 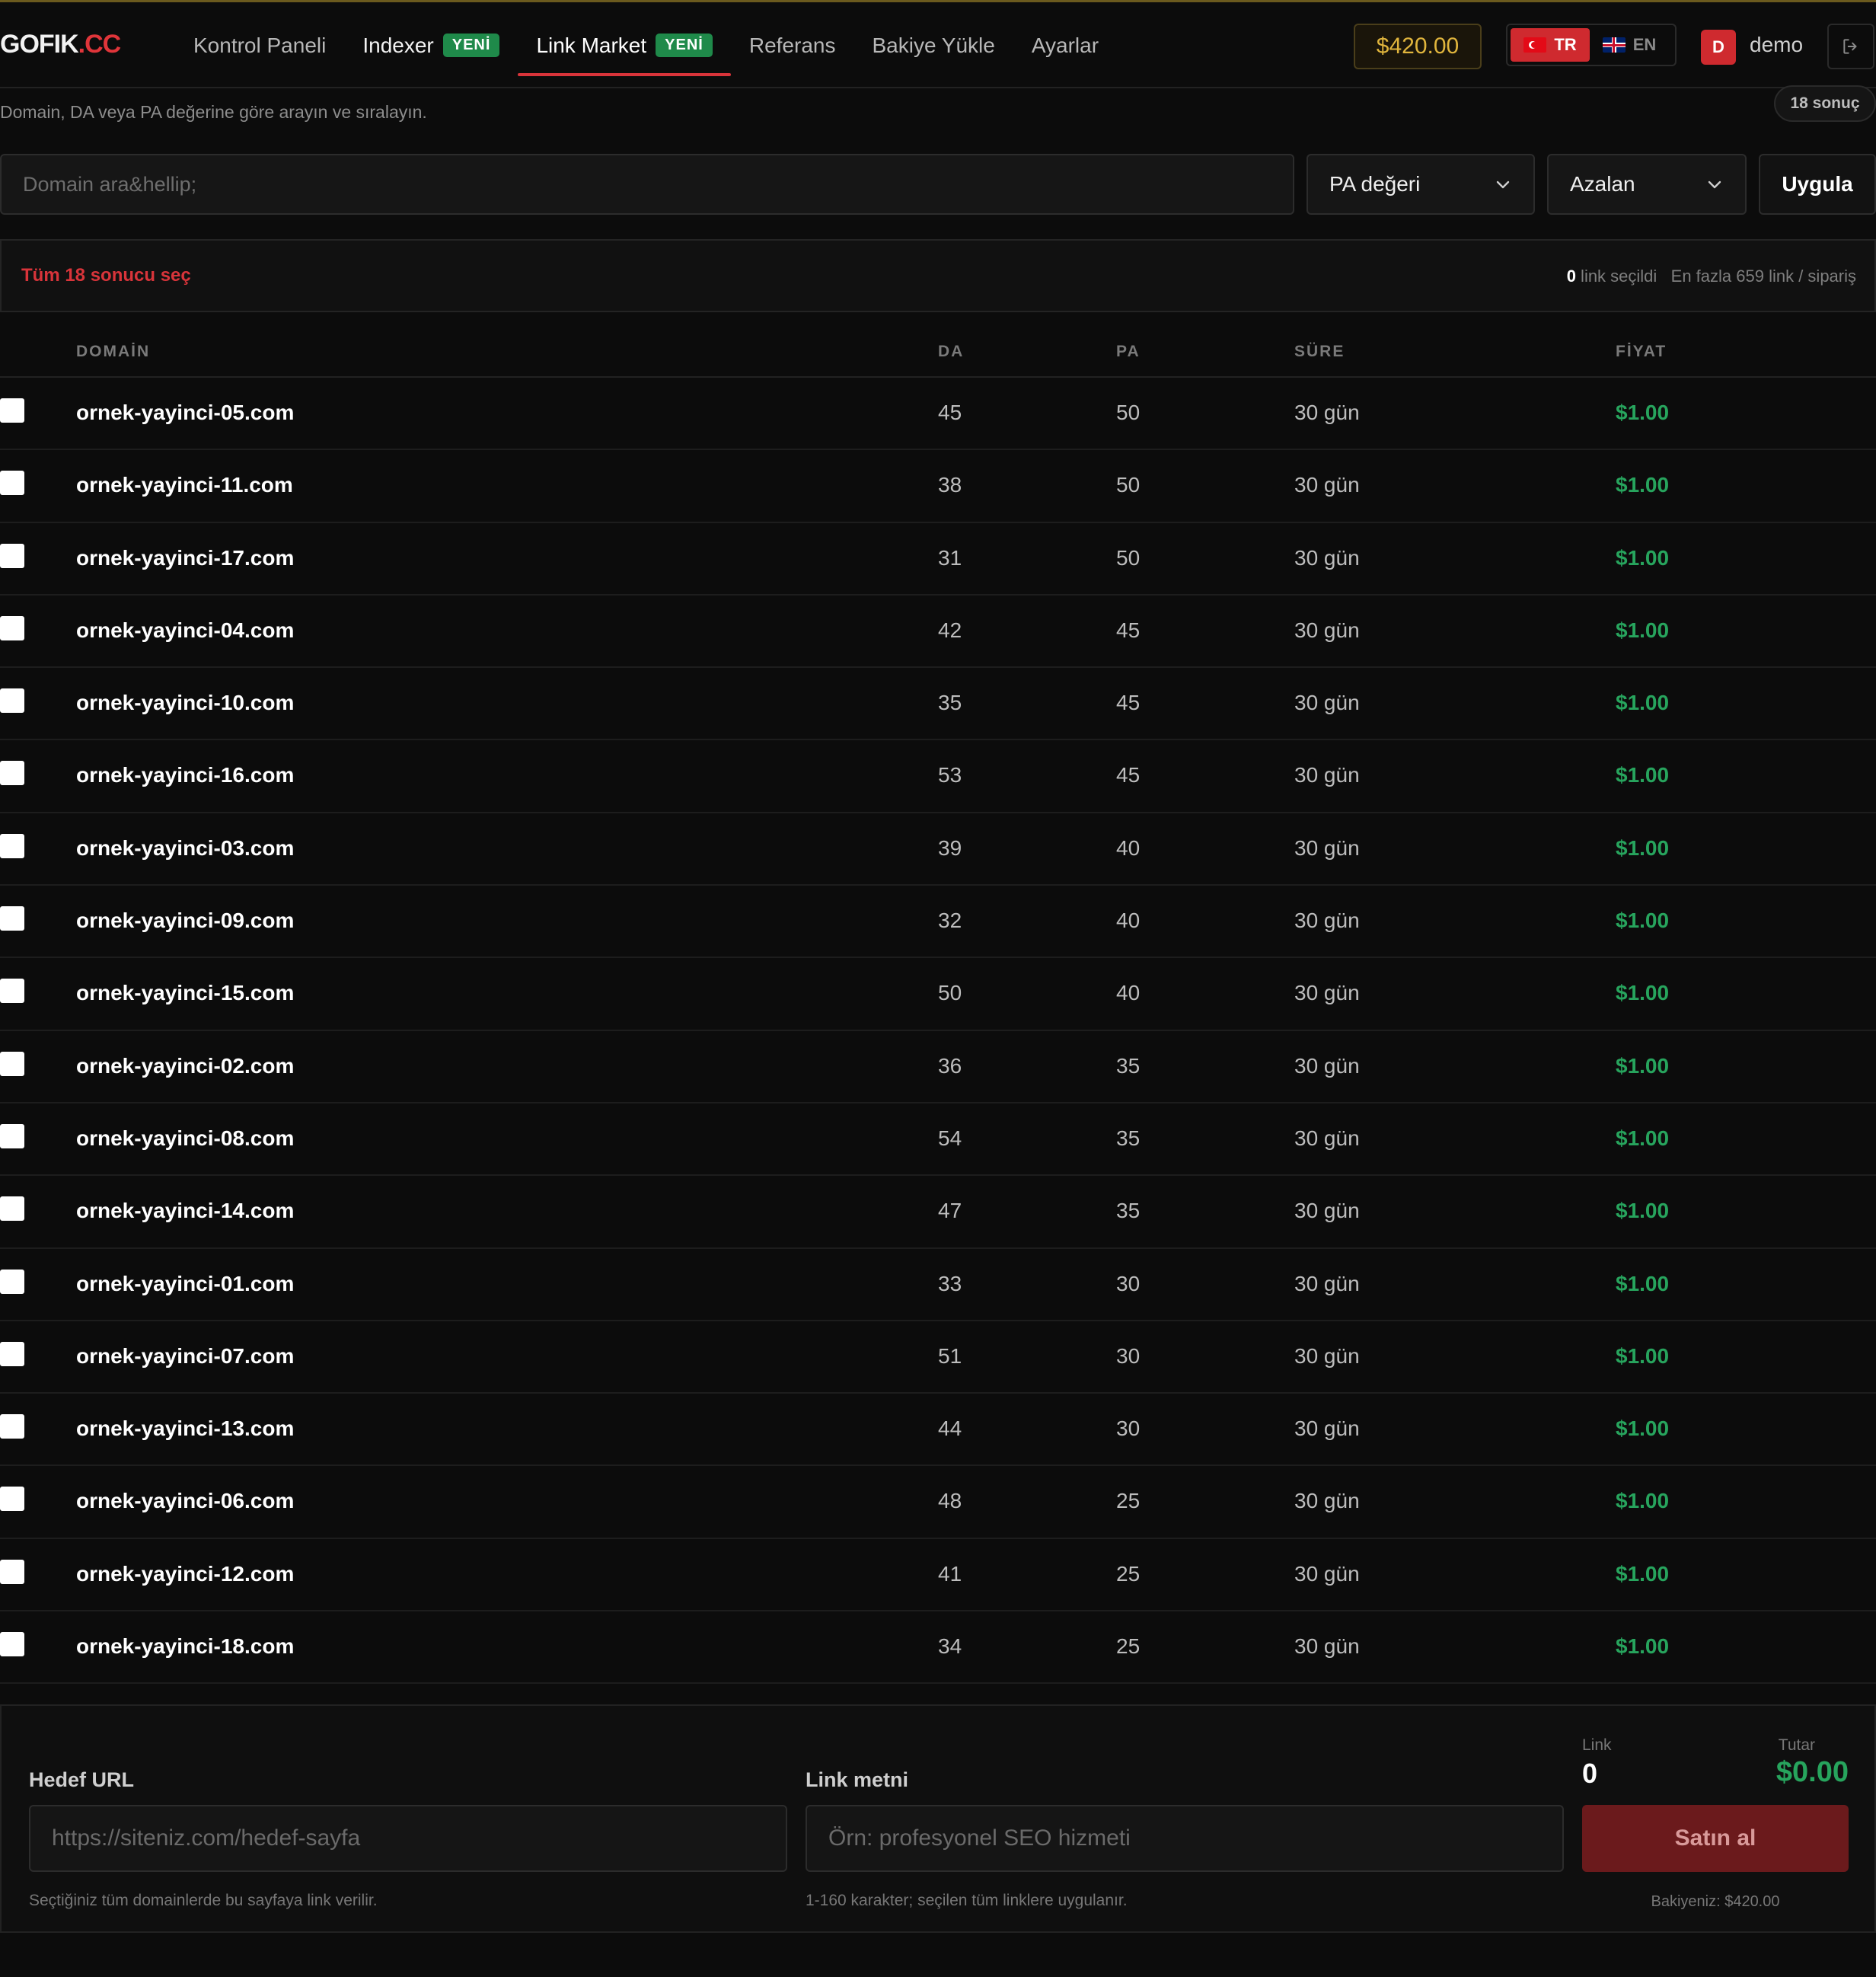 What do you see at coordinates (938, 414) in the screenshot?
I see `table-row: ornek-yayinci-05.com 45 50 30 gün $1.00` at bounding box center [938, 414].